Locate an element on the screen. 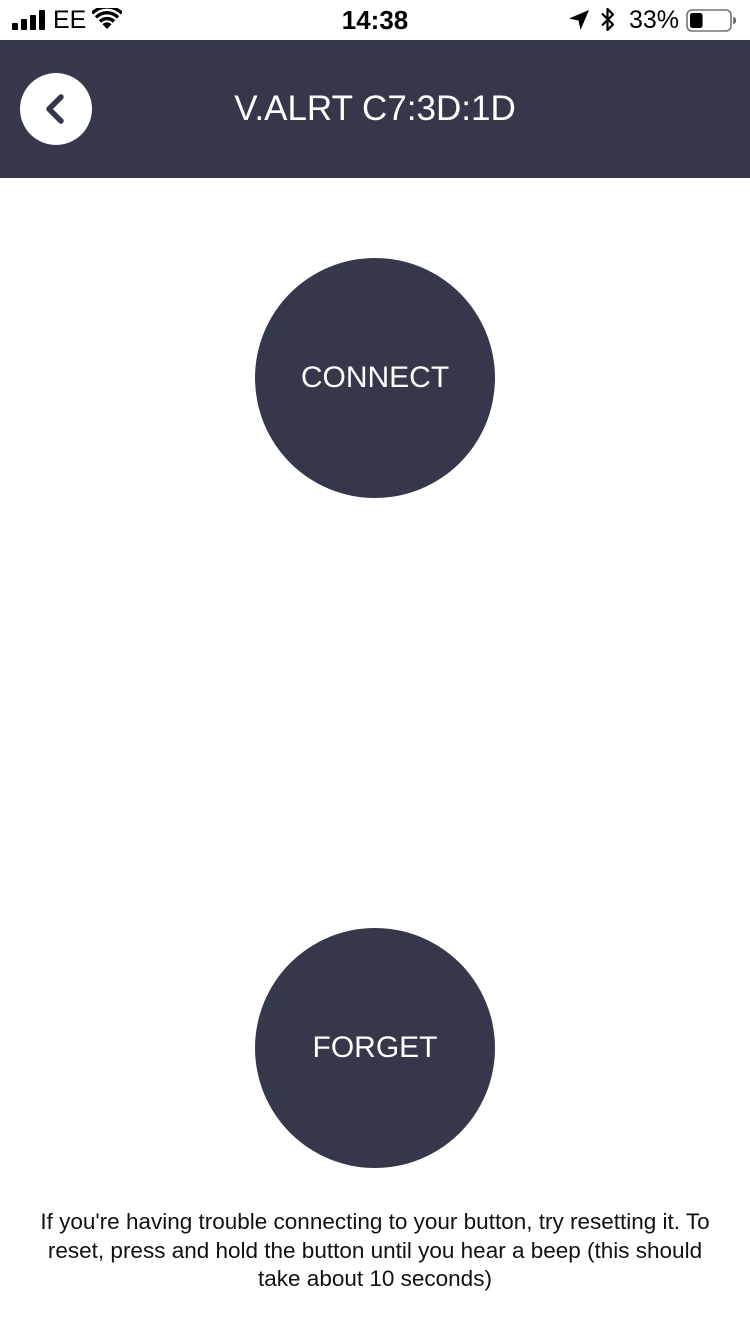  bluetooth-icon is located at coordinates (608, 19).